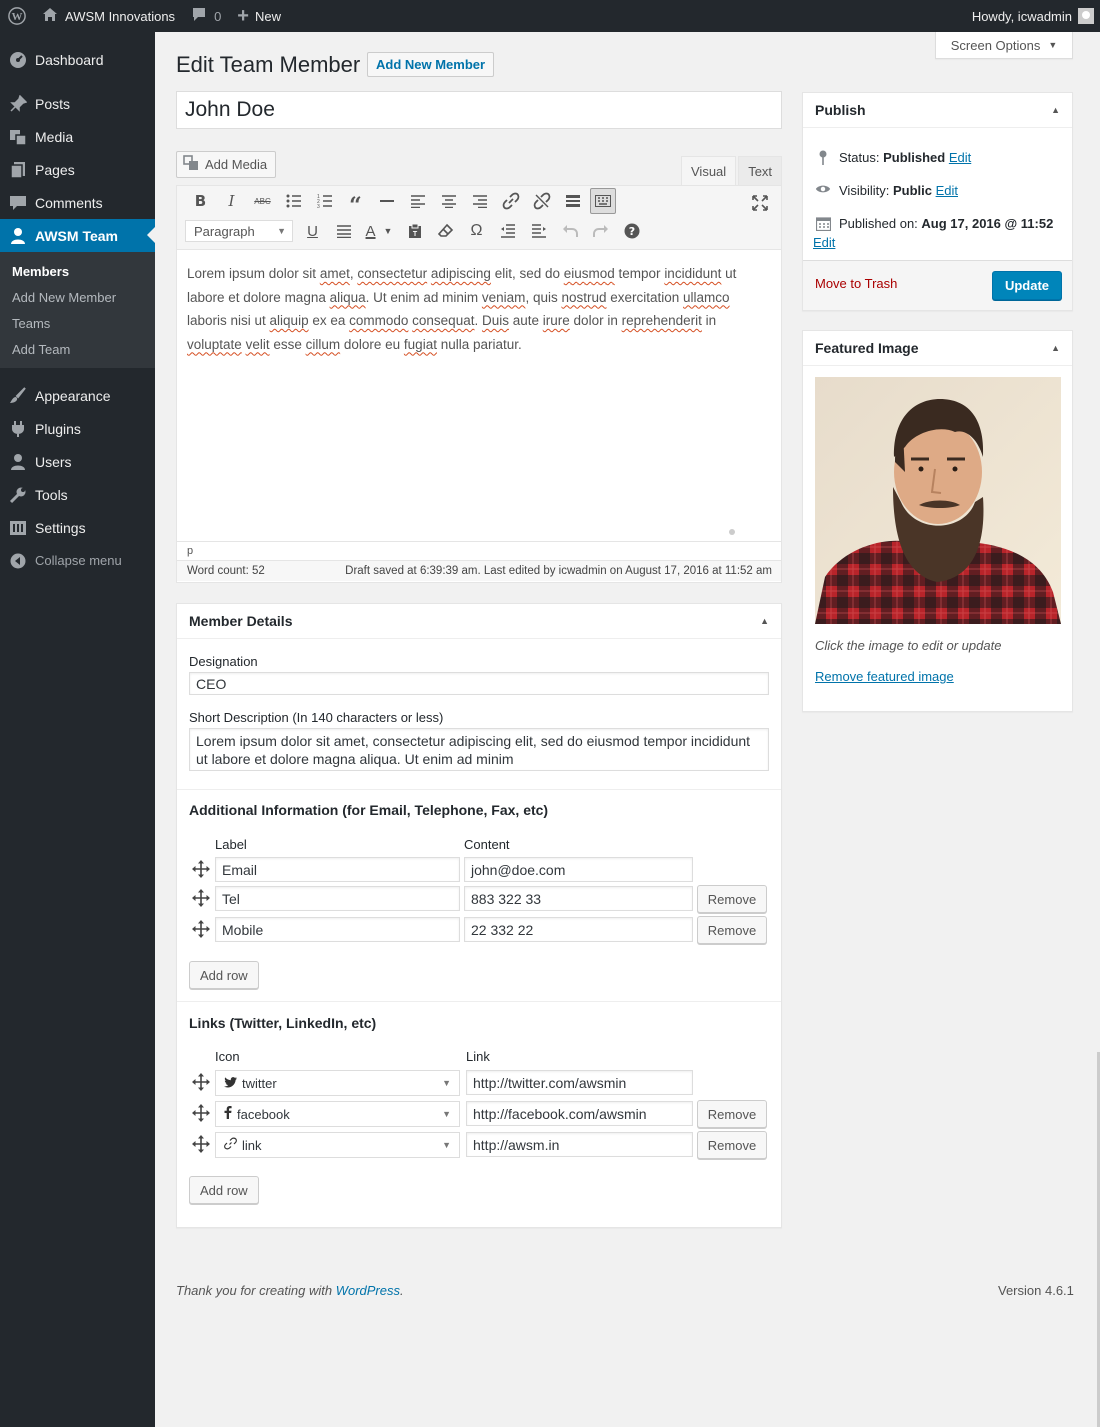 The height and width of the screenshot is (1427, 1100). Describe the element at coordinates (77, 560) in the screenshot. I see `collapse-menu-button: Collapse menu` at that location.